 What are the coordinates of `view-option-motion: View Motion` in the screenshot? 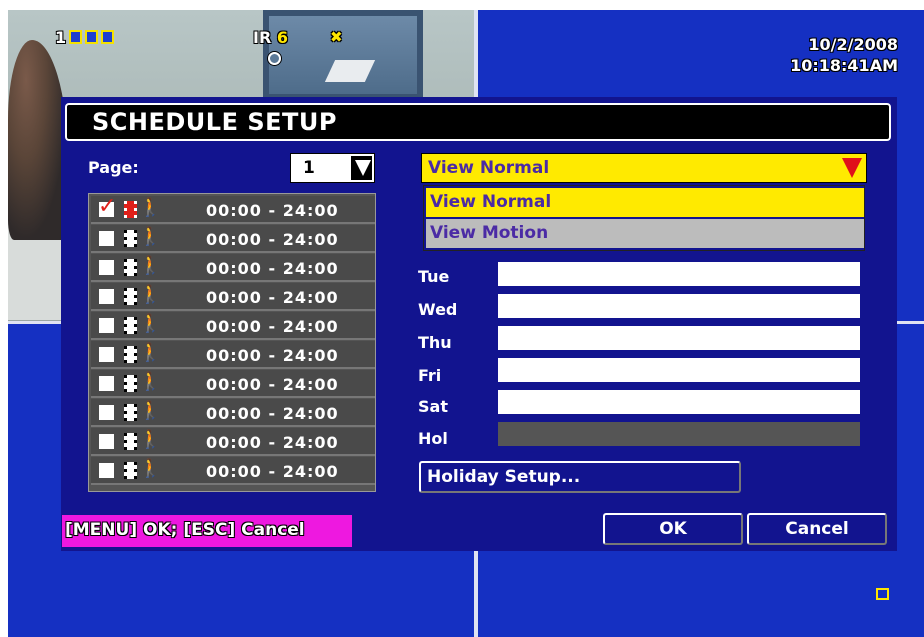 It's located at (645, 233).